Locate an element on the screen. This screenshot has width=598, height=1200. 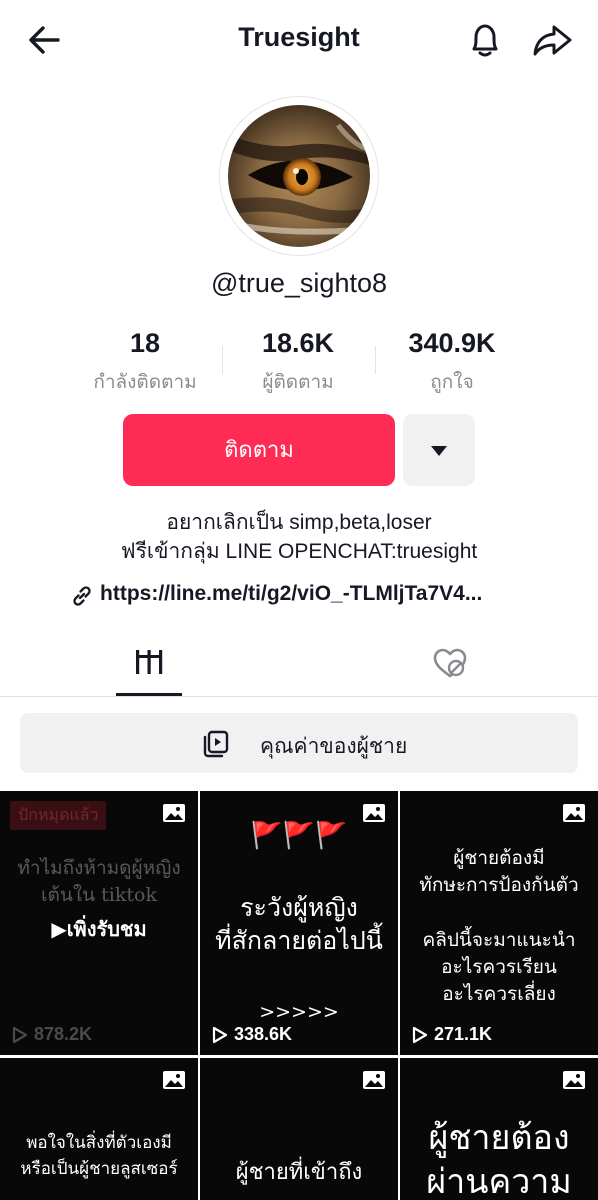
liked-hidden-heart-icon is located at coordinates (450, 664).